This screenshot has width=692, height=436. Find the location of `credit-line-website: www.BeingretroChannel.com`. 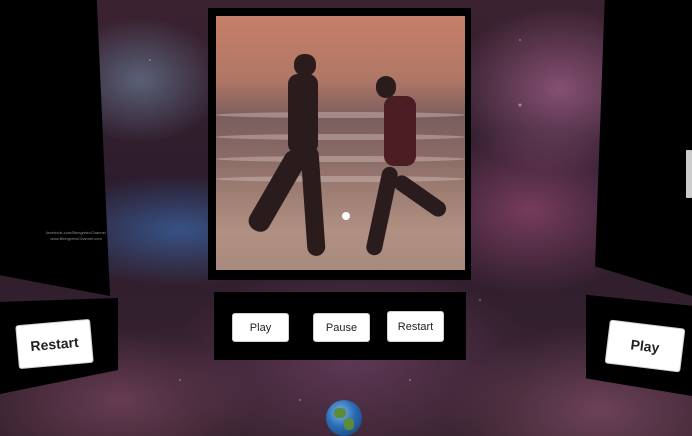

credit-line-website: www.BeingretroChannel.com is located at coordinates (76, 238).